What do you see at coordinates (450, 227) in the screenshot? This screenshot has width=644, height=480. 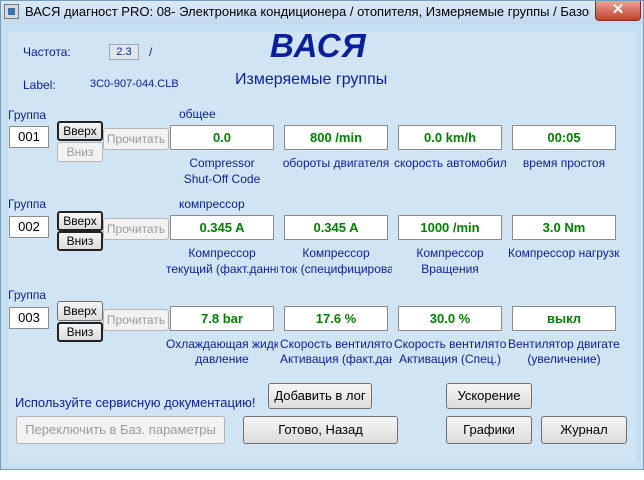 I see `group-2-value-3: 1000 /min` at bounding box center [450, 227].